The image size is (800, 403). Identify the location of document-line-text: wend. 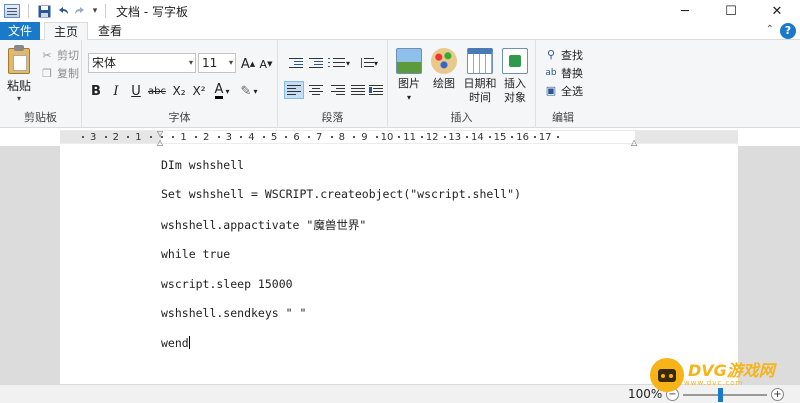
(175, 343).